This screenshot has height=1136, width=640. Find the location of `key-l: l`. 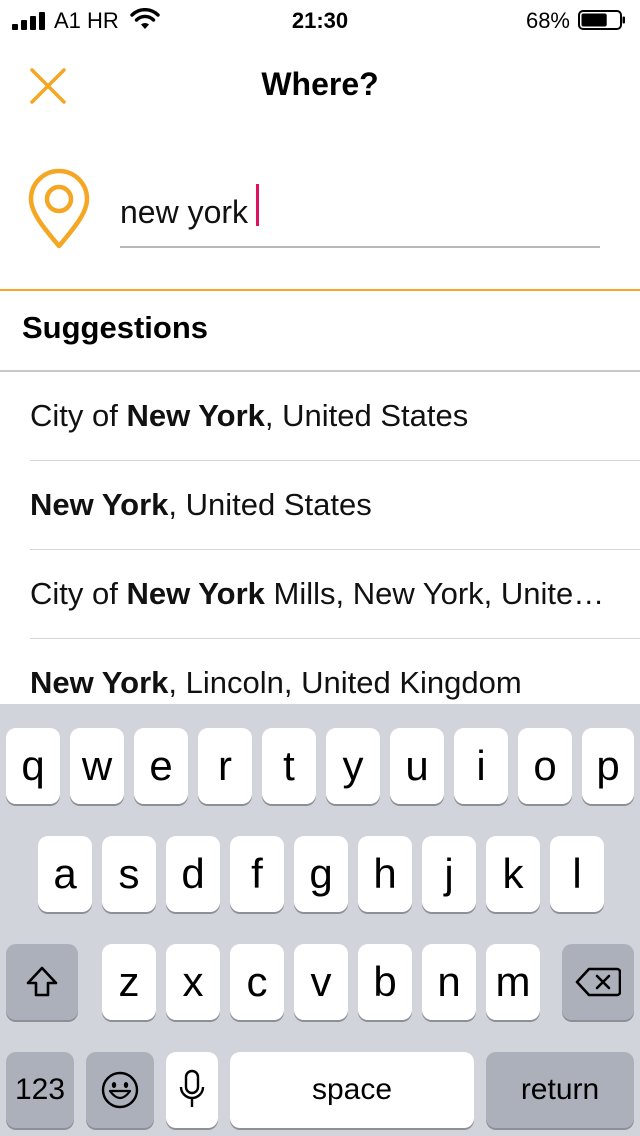

key-l: l is located at coordinates (577, 874).